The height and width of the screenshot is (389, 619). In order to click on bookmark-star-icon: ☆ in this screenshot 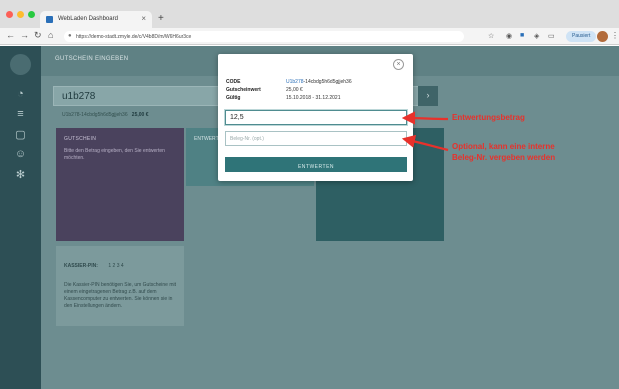, I will do `click(491, 36)`.